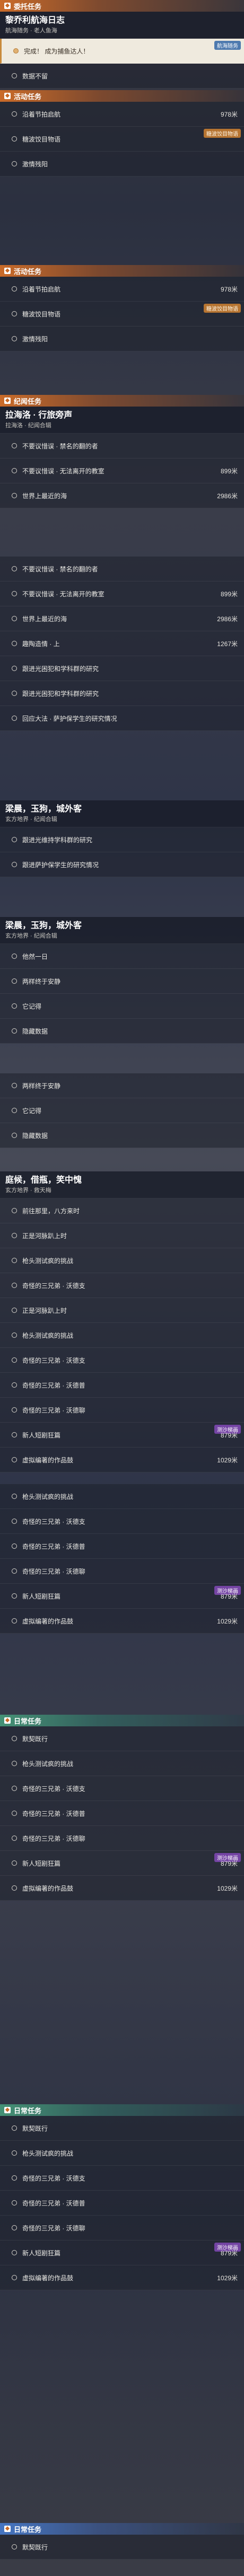 The image size is (244, 2576). I want to click on quest-label: 世界上最近的海, so click(45, 619).